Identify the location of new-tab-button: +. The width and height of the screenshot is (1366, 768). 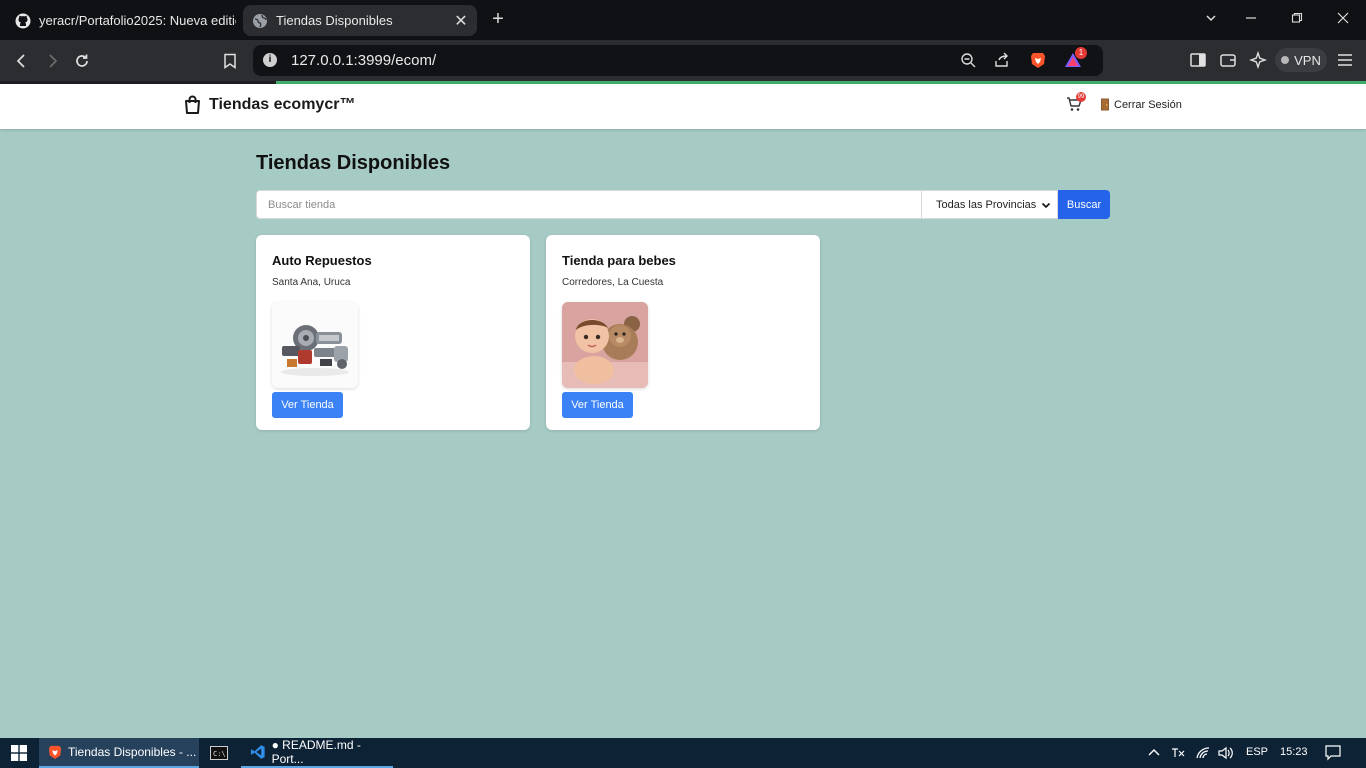
(498, 19).